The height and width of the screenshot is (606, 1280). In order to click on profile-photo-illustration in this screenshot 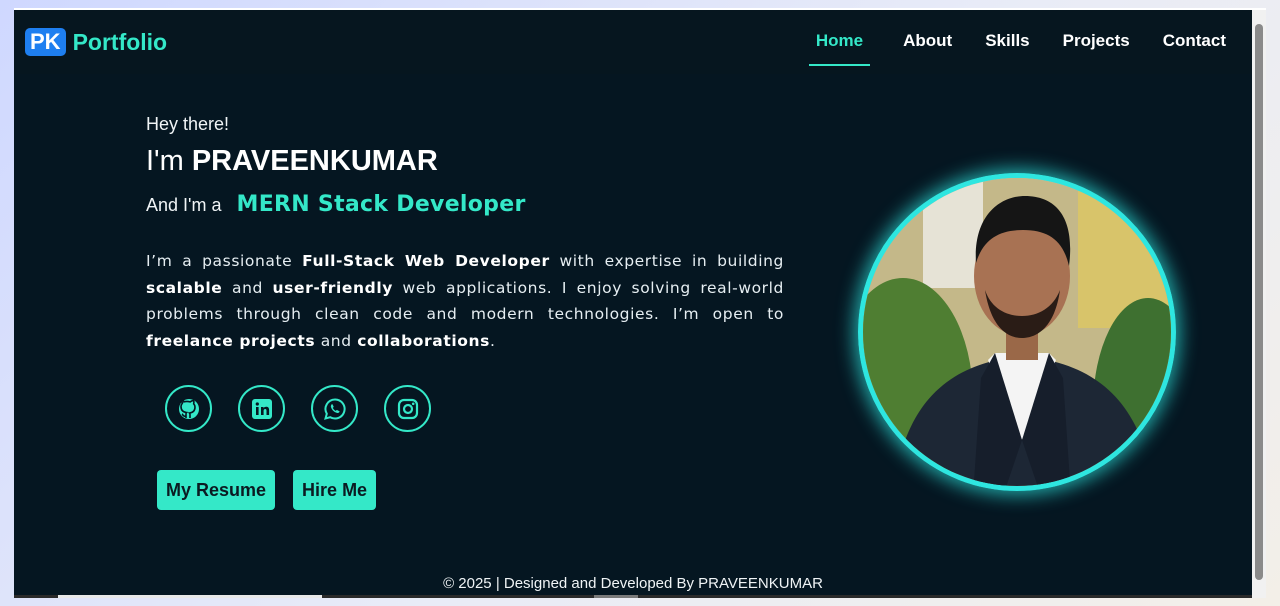, I will do `click(1017, 332)`.